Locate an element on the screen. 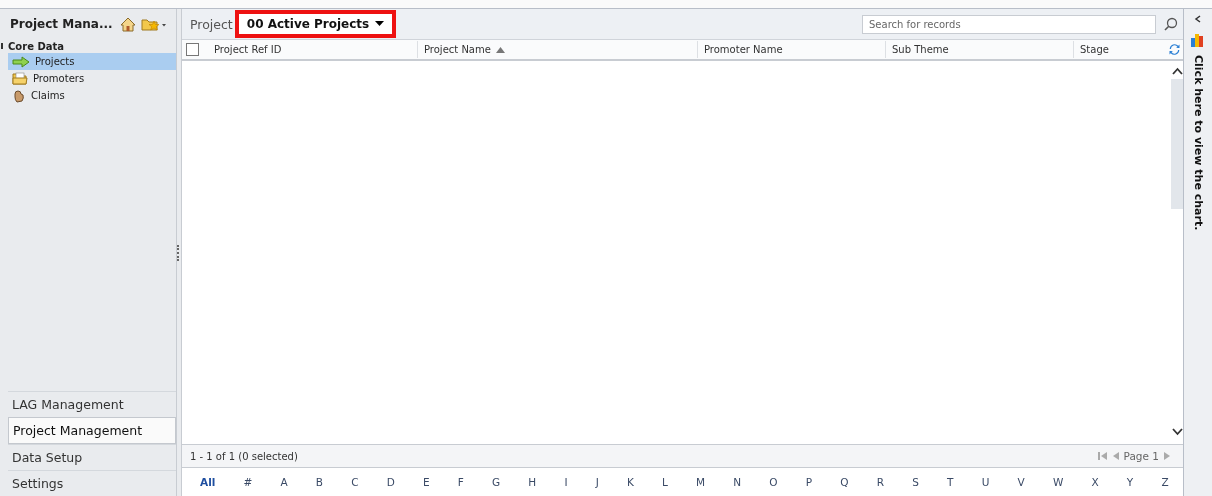 Image resolution: width=1212 pixels, height=496 pixels. letter-filter: H is located at coordinates (532, 482).